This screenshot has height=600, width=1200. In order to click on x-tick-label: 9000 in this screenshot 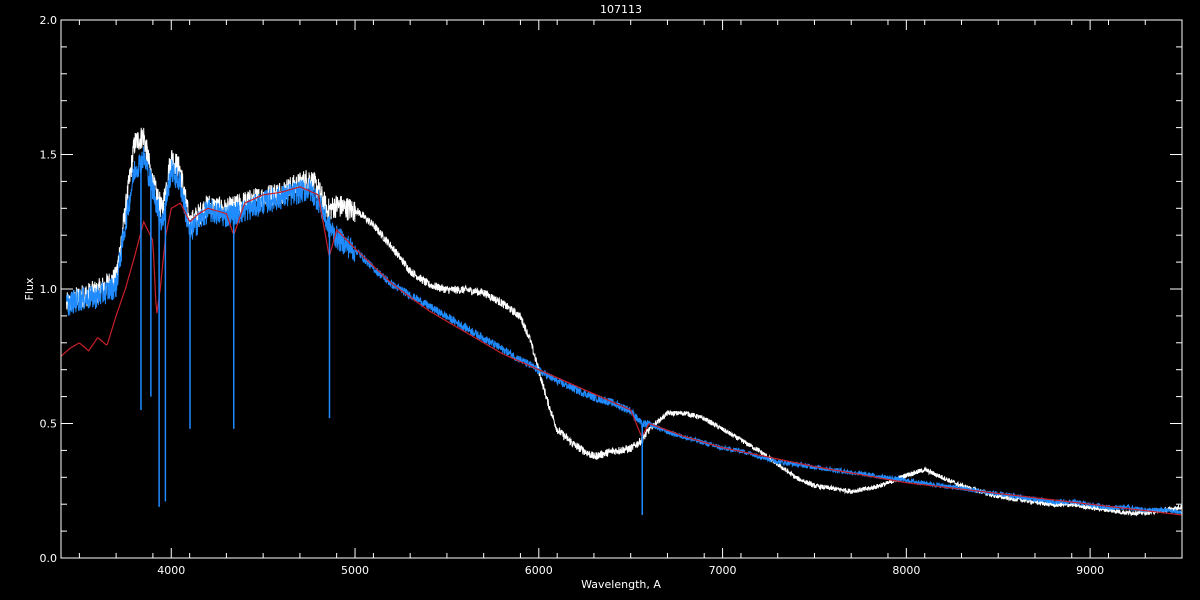, I will do `click(1090, 570)`.